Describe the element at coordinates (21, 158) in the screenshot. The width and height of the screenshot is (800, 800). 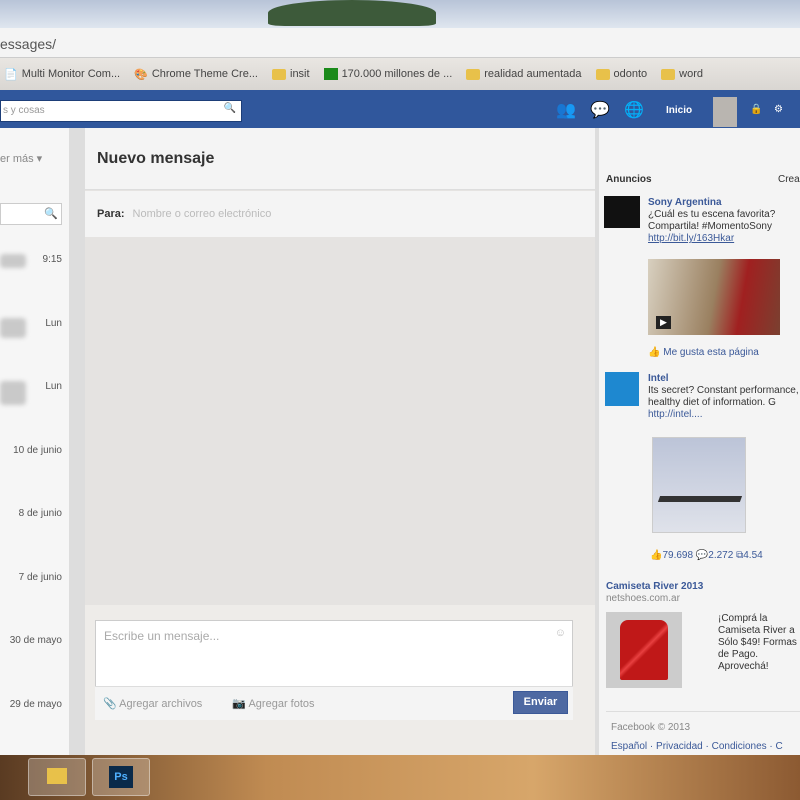
I see `more-dropdown: er más ▾` at that location.